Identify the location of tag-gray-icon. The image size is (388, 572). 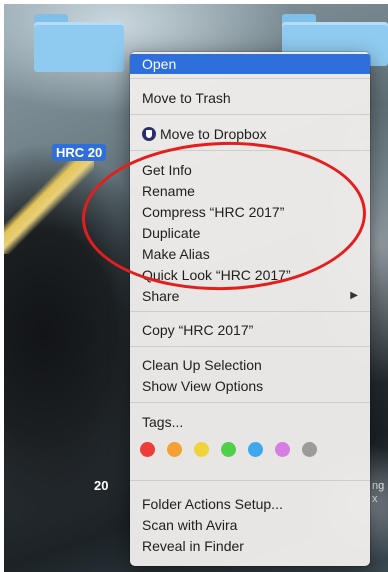
(309, 449).